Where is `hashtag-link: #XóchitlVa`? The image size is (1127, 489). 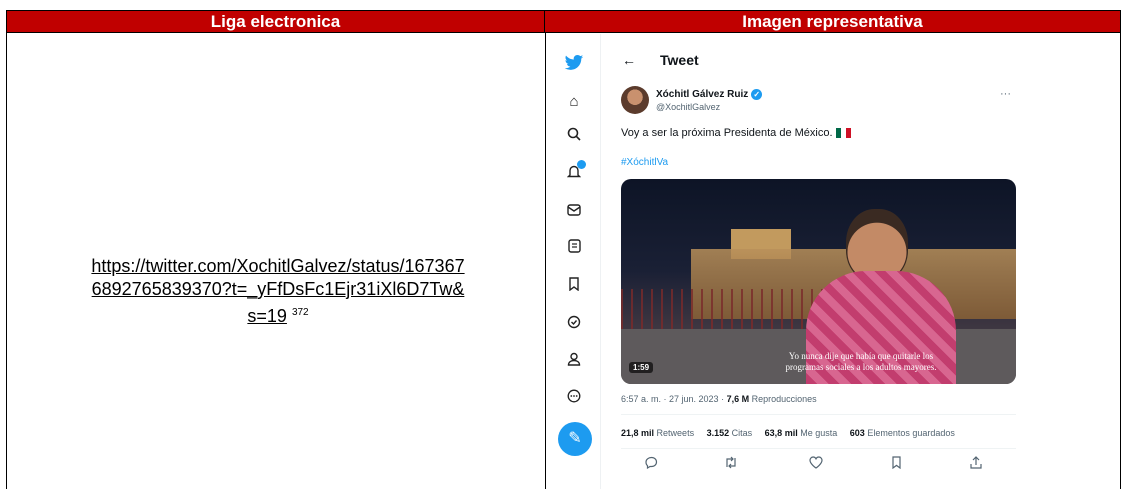
hashtag-link: #XóchitlVa is located at coordinates (644, 162).